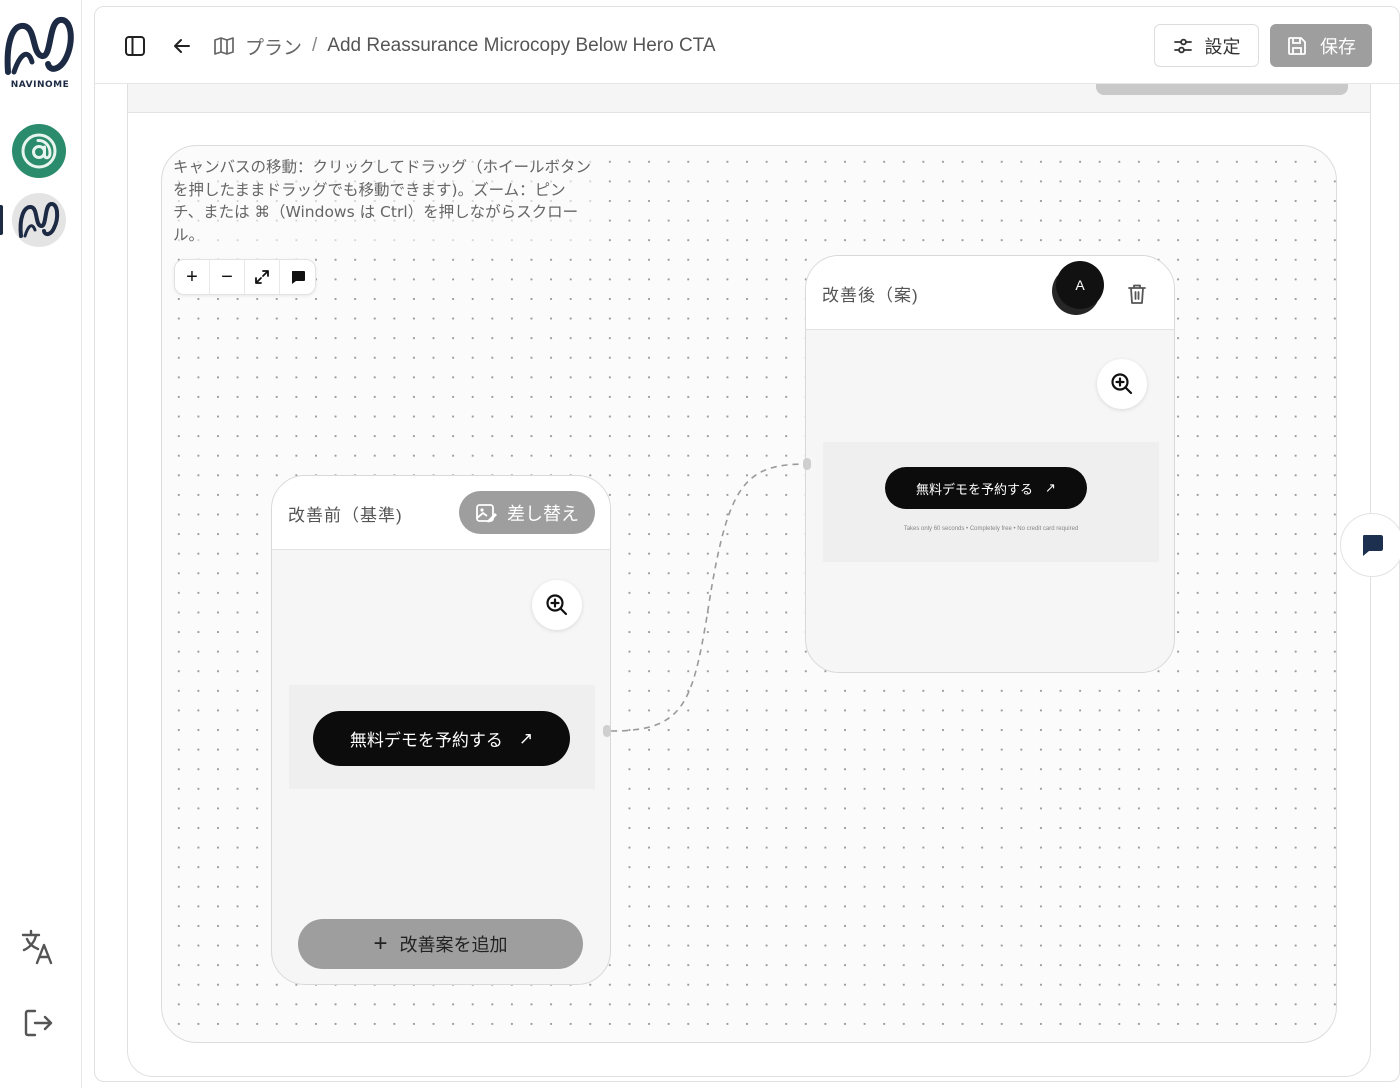 The image size is (1400, 1088). What do you see at coordinates (380, 943) in the screenshot?
I see `plus-icon: +` at bounding box center [380, 943].